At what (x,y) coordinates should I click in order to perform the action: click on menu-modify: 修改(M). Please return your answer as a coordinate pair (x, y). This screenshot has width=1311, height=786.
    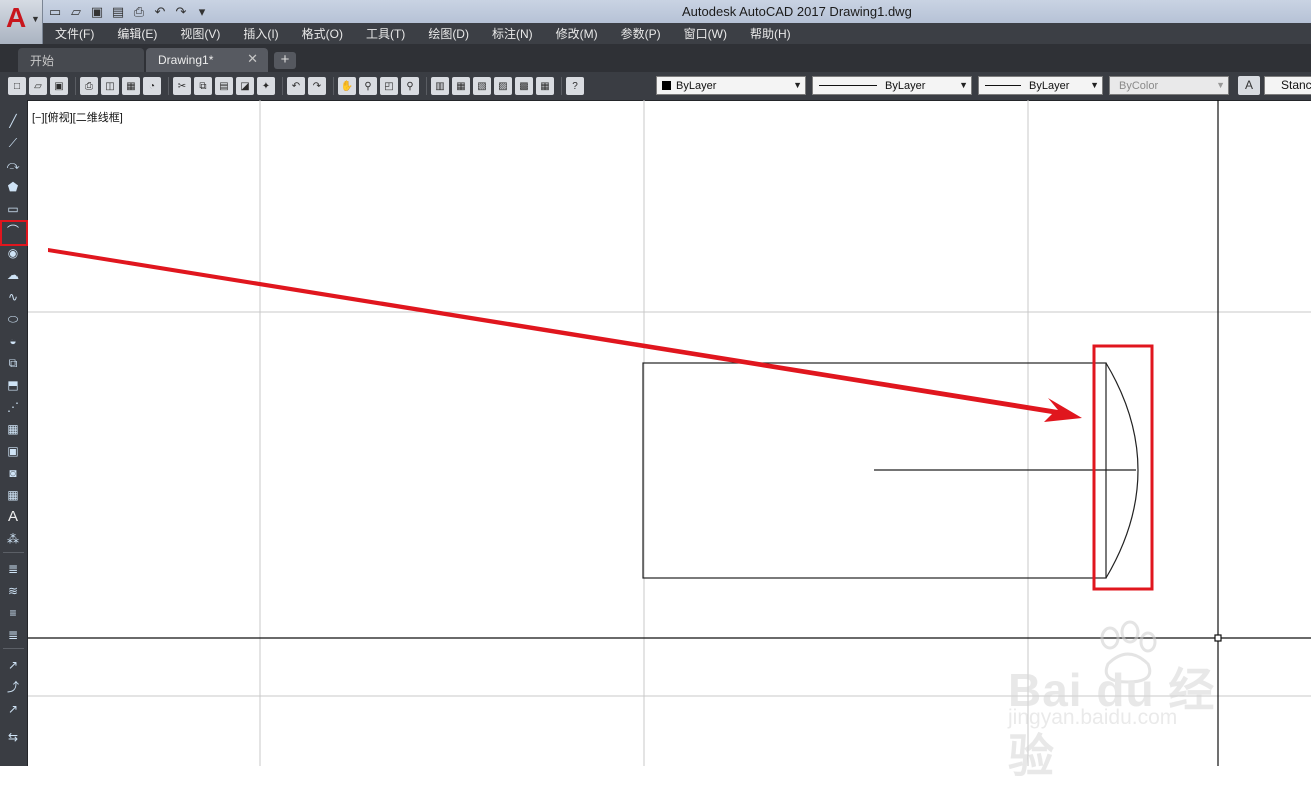
    Looking at the image, I should click on (577, 33).